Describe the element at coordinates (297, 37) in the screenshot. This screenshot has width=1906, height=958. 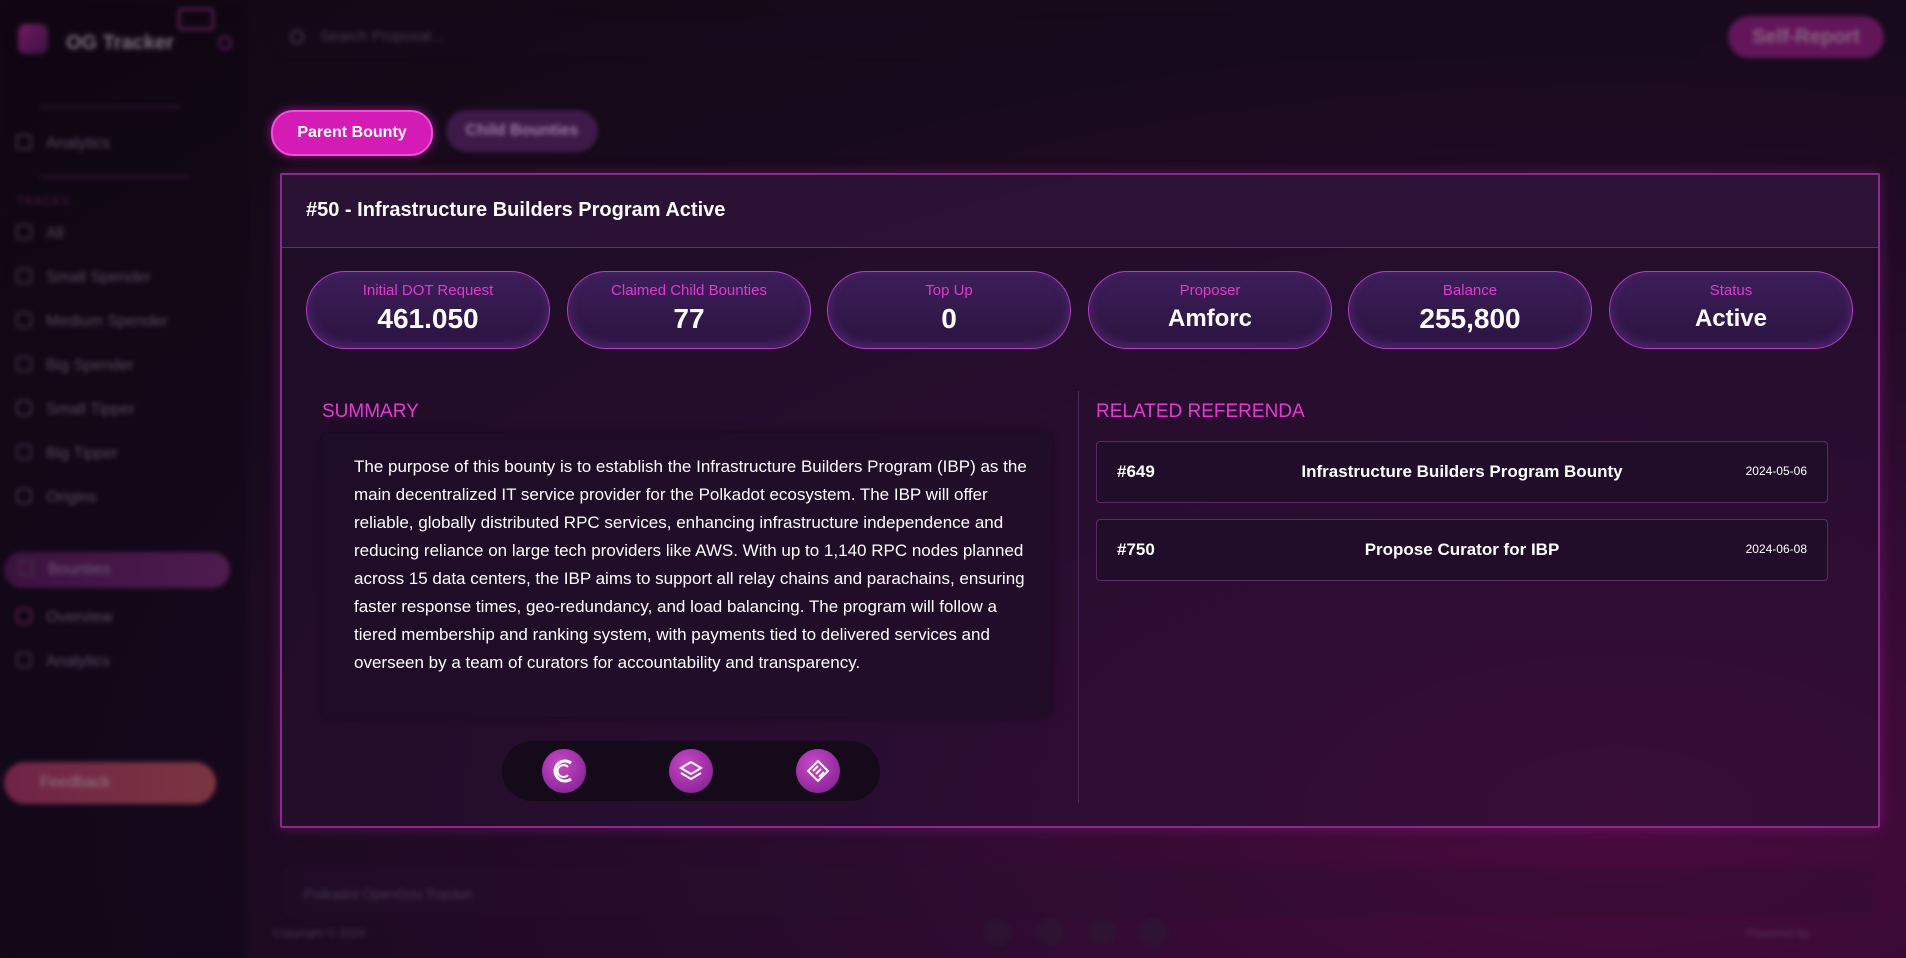
I see `search-icon` at that location.